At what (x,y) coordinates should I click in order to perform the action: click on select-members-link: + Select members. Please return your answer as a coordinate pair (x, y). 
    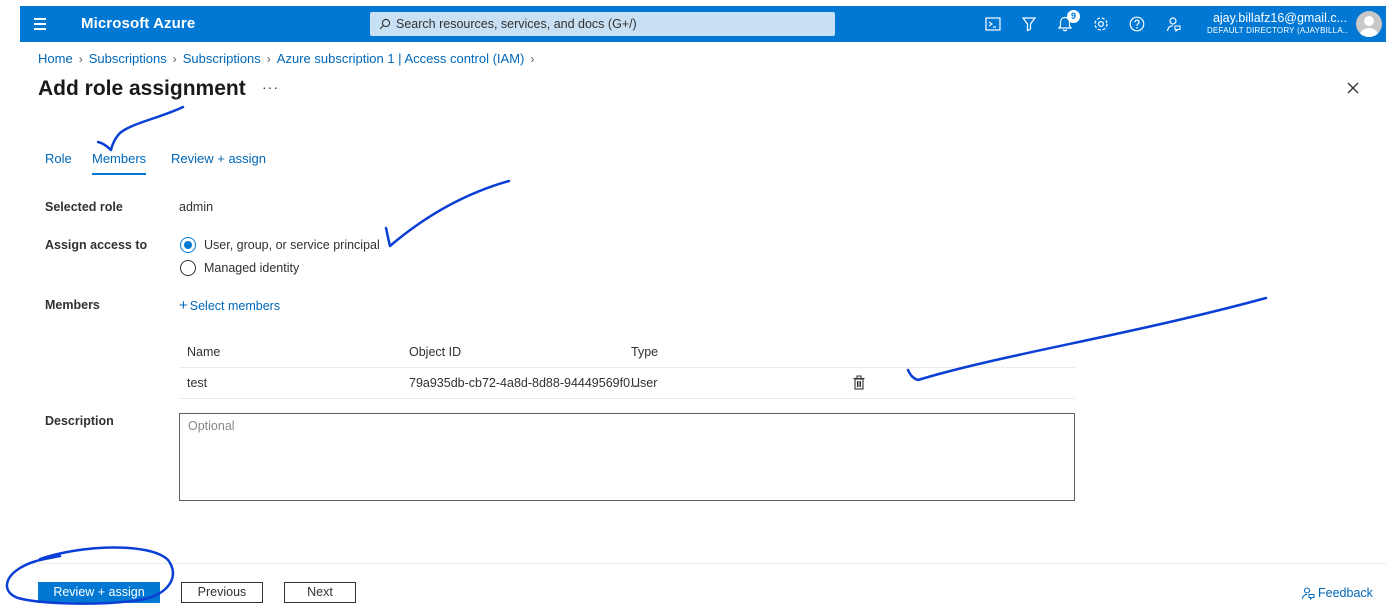
    Looking at the image, I should click on (229, 305).